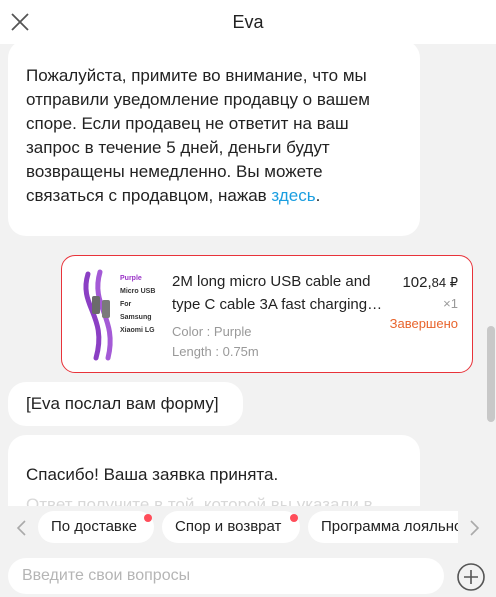 The height and width of the screenshot is (597, 496). What do you see at coordinates (20, 22) in the screenshot?
I see `close-icon` at bounding box center [20, 22].